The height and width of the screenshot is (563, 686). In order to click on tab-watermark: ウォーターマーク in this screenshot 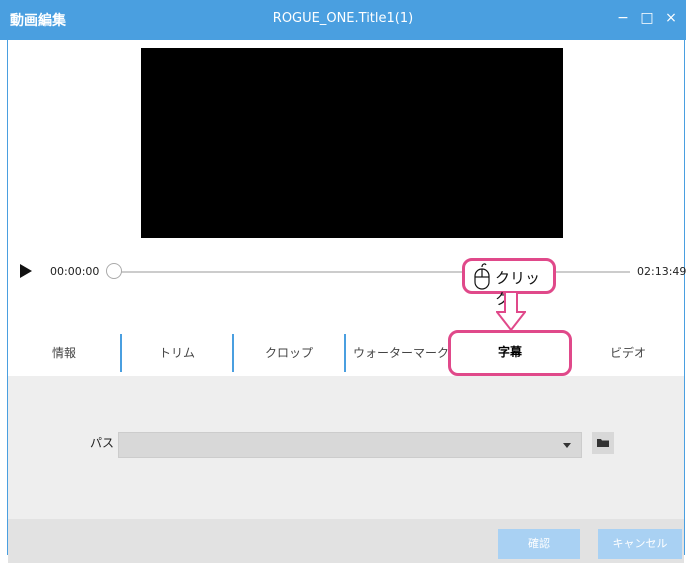, I will do `click(401, 353)`.